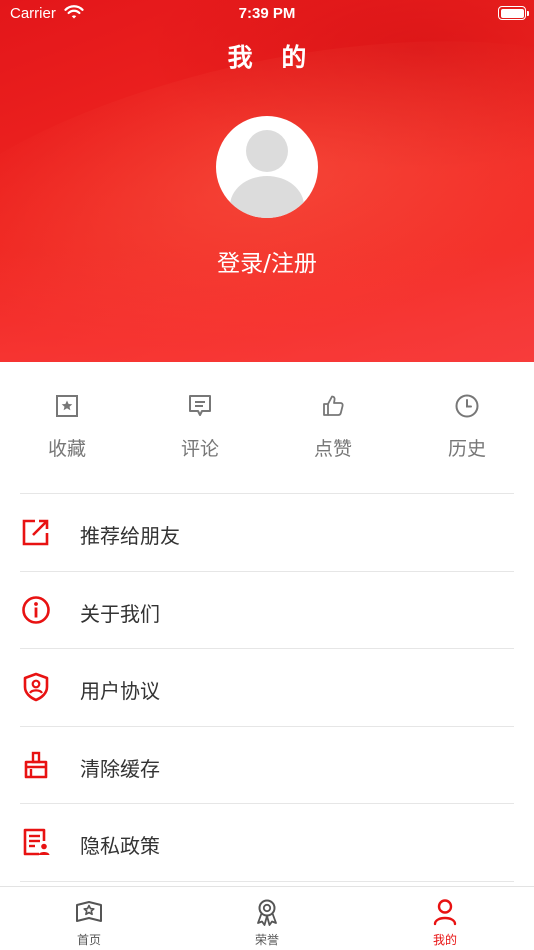 Image resolution: width=534 pixels, height=950 pixels. What do you see at coordinates (36, 765) in the screenshot?
I see `broom-icon` at bounding box center [36, 765].